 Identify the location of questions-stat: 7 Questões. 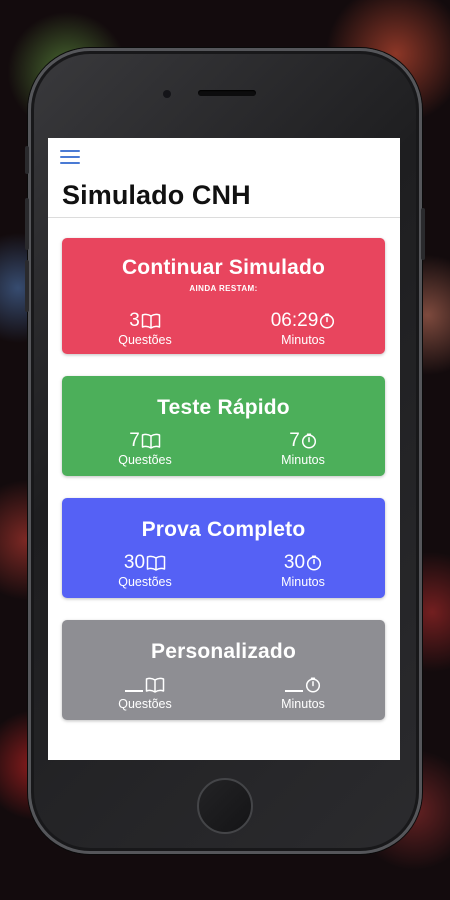
(145, 448).